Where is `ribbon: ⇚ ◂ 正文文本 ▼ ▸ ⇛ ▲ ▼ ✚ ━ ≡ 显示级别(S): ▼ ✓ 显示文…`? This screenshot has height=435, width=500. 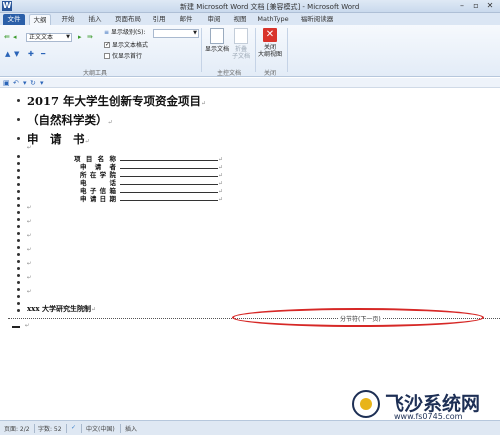
ribbon: ⇚ ◂ 正文文本 ▼ ▸ ⇛ ▲ ▼ ✚ ━ ≡ 显示级别(S): ▼ ✓ 显示文… is located at coordinates (250, 51).